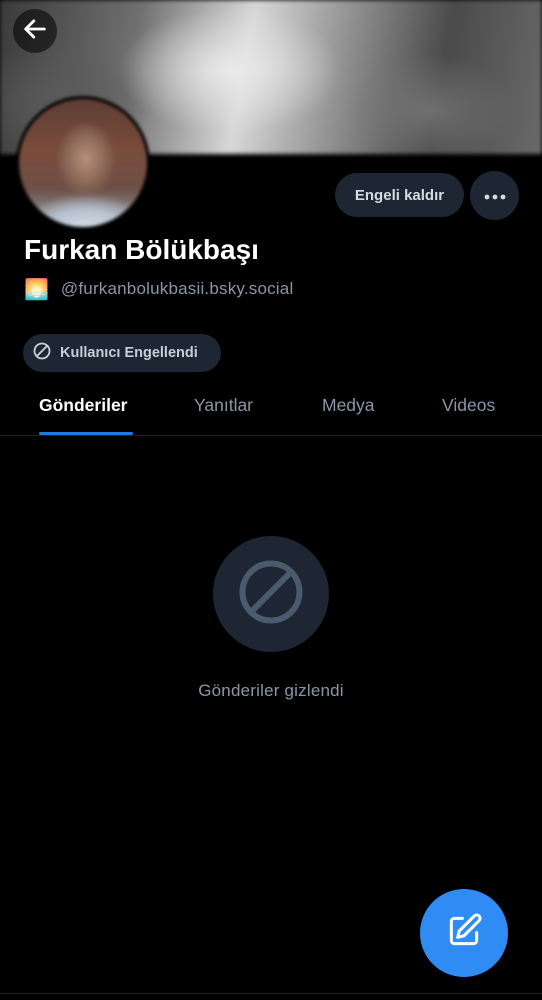 The width and height of the screenshot is (542, 1000). What do you see at coordinates (83, 411) in the screenshot?
I see `tab-posts: Gönderiler` at bounding box center [83, 411].